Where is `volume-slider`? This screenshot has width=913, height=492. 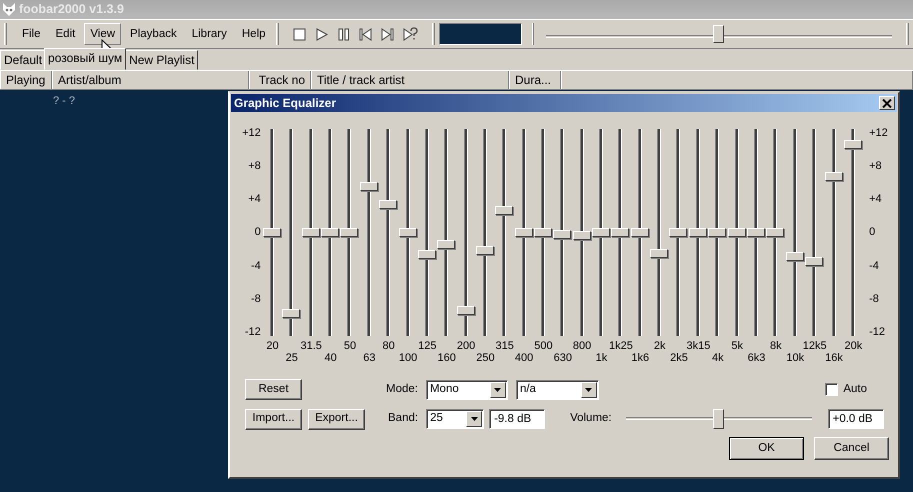
volume-slider is located at coordinates (719, 419).